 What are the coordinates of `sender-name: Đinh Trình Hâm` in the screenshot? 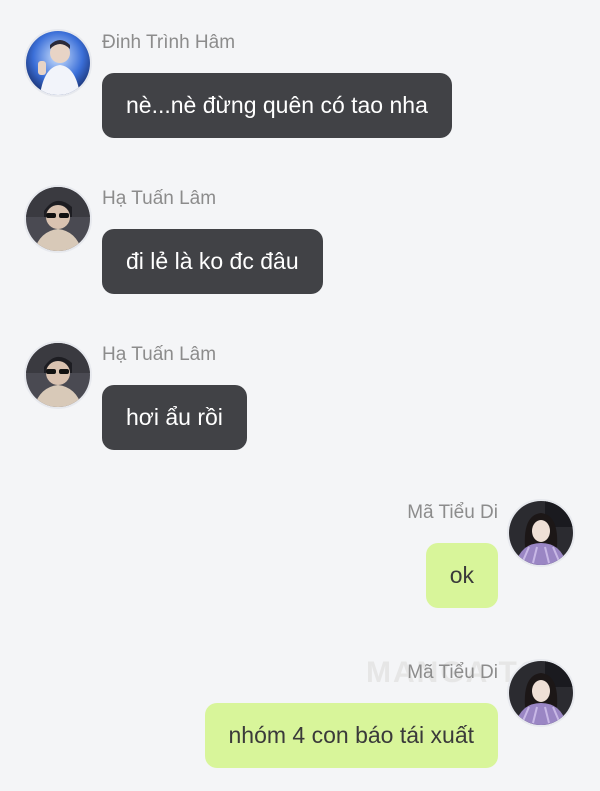 It's located at (169, 42).